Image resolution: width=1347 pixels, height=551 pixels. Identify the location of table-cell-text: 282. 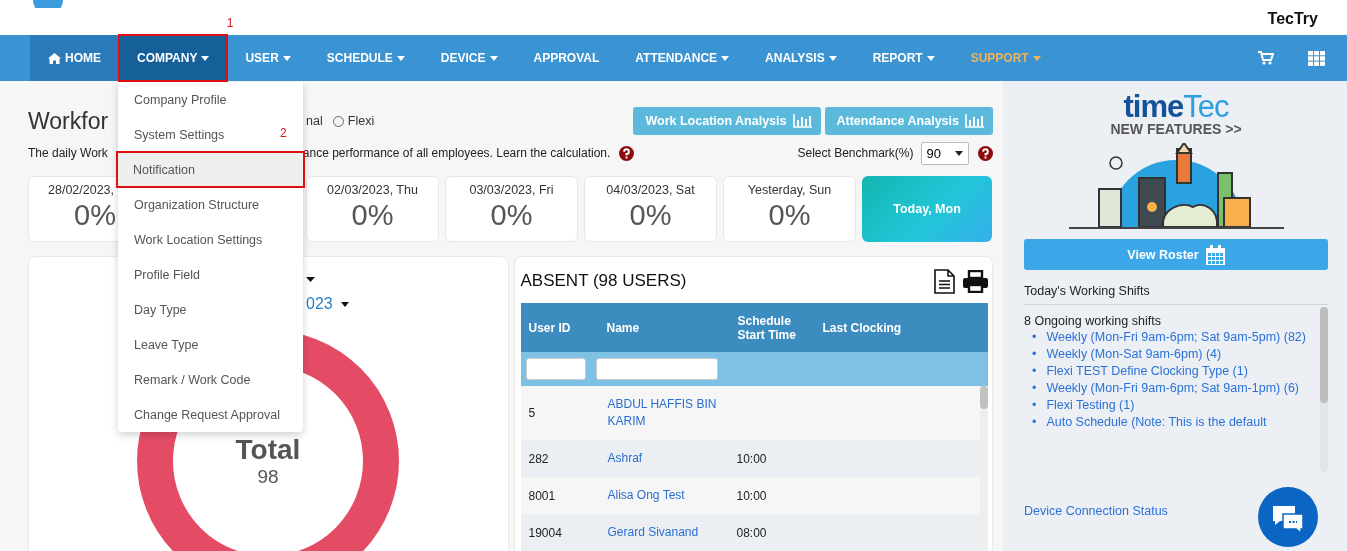
(538, 458).